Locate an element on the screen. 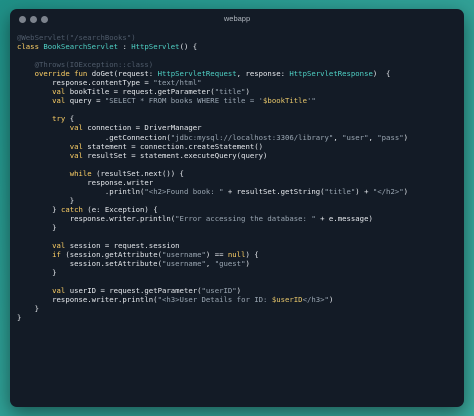 This screenshot has width=474, height=416. code-token: catch is located at coordinates (74, 209).